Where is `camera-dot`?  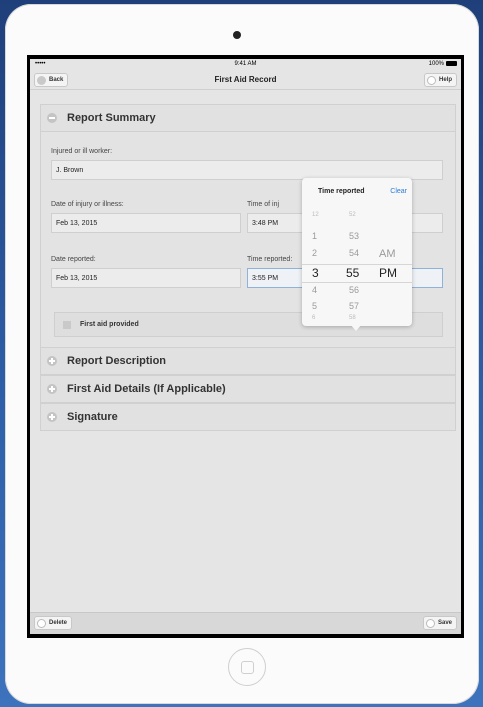 camera-dot is located at coordinates (237, 35).